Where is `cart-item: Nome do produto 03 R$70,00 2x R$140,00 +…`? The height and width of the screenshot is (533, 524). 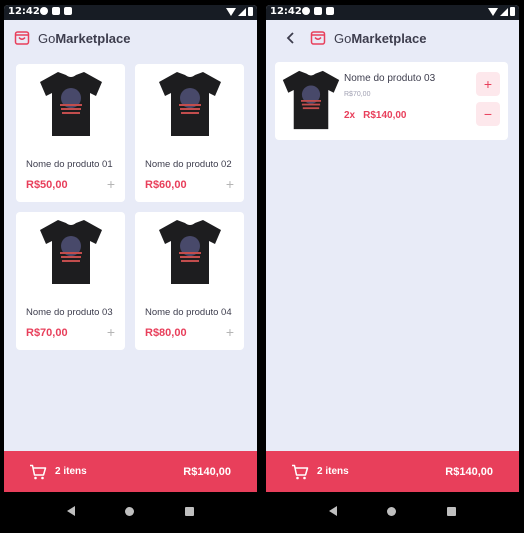
cart-item: Nome do produto 03 R$70,00 2x R$140,00 +… is located at coordinates (391, 101).